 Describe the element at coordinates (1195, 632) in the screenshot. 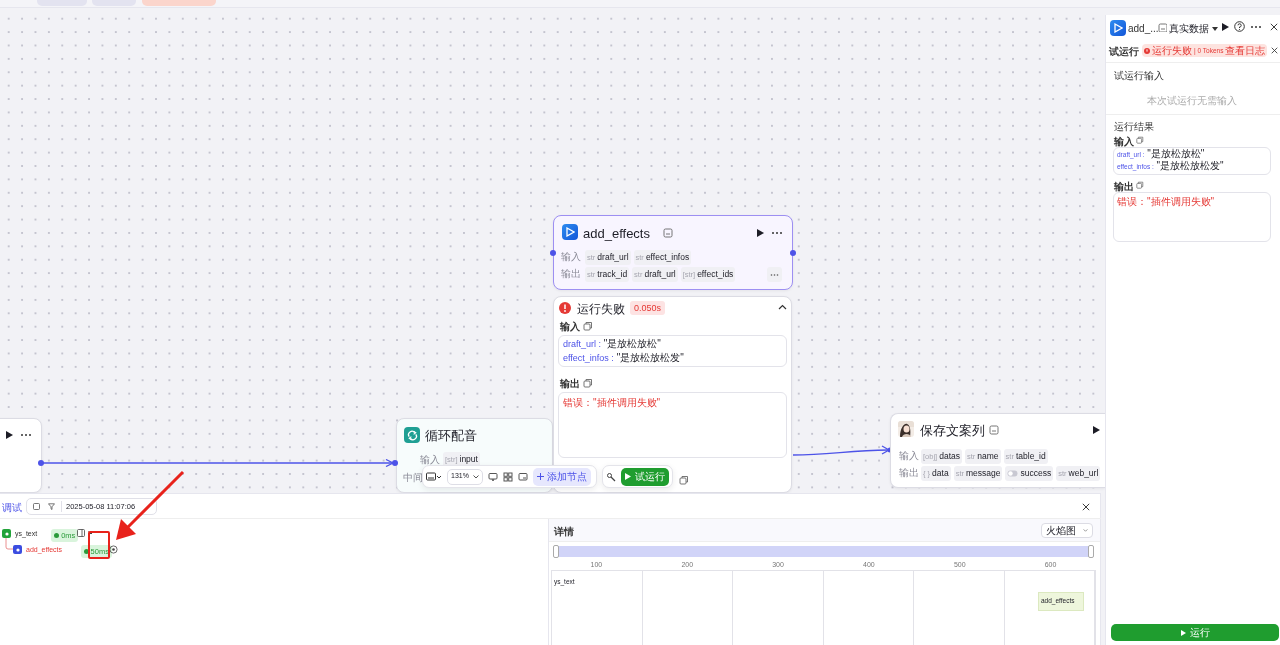

I see `run-button: 运行` at that location.